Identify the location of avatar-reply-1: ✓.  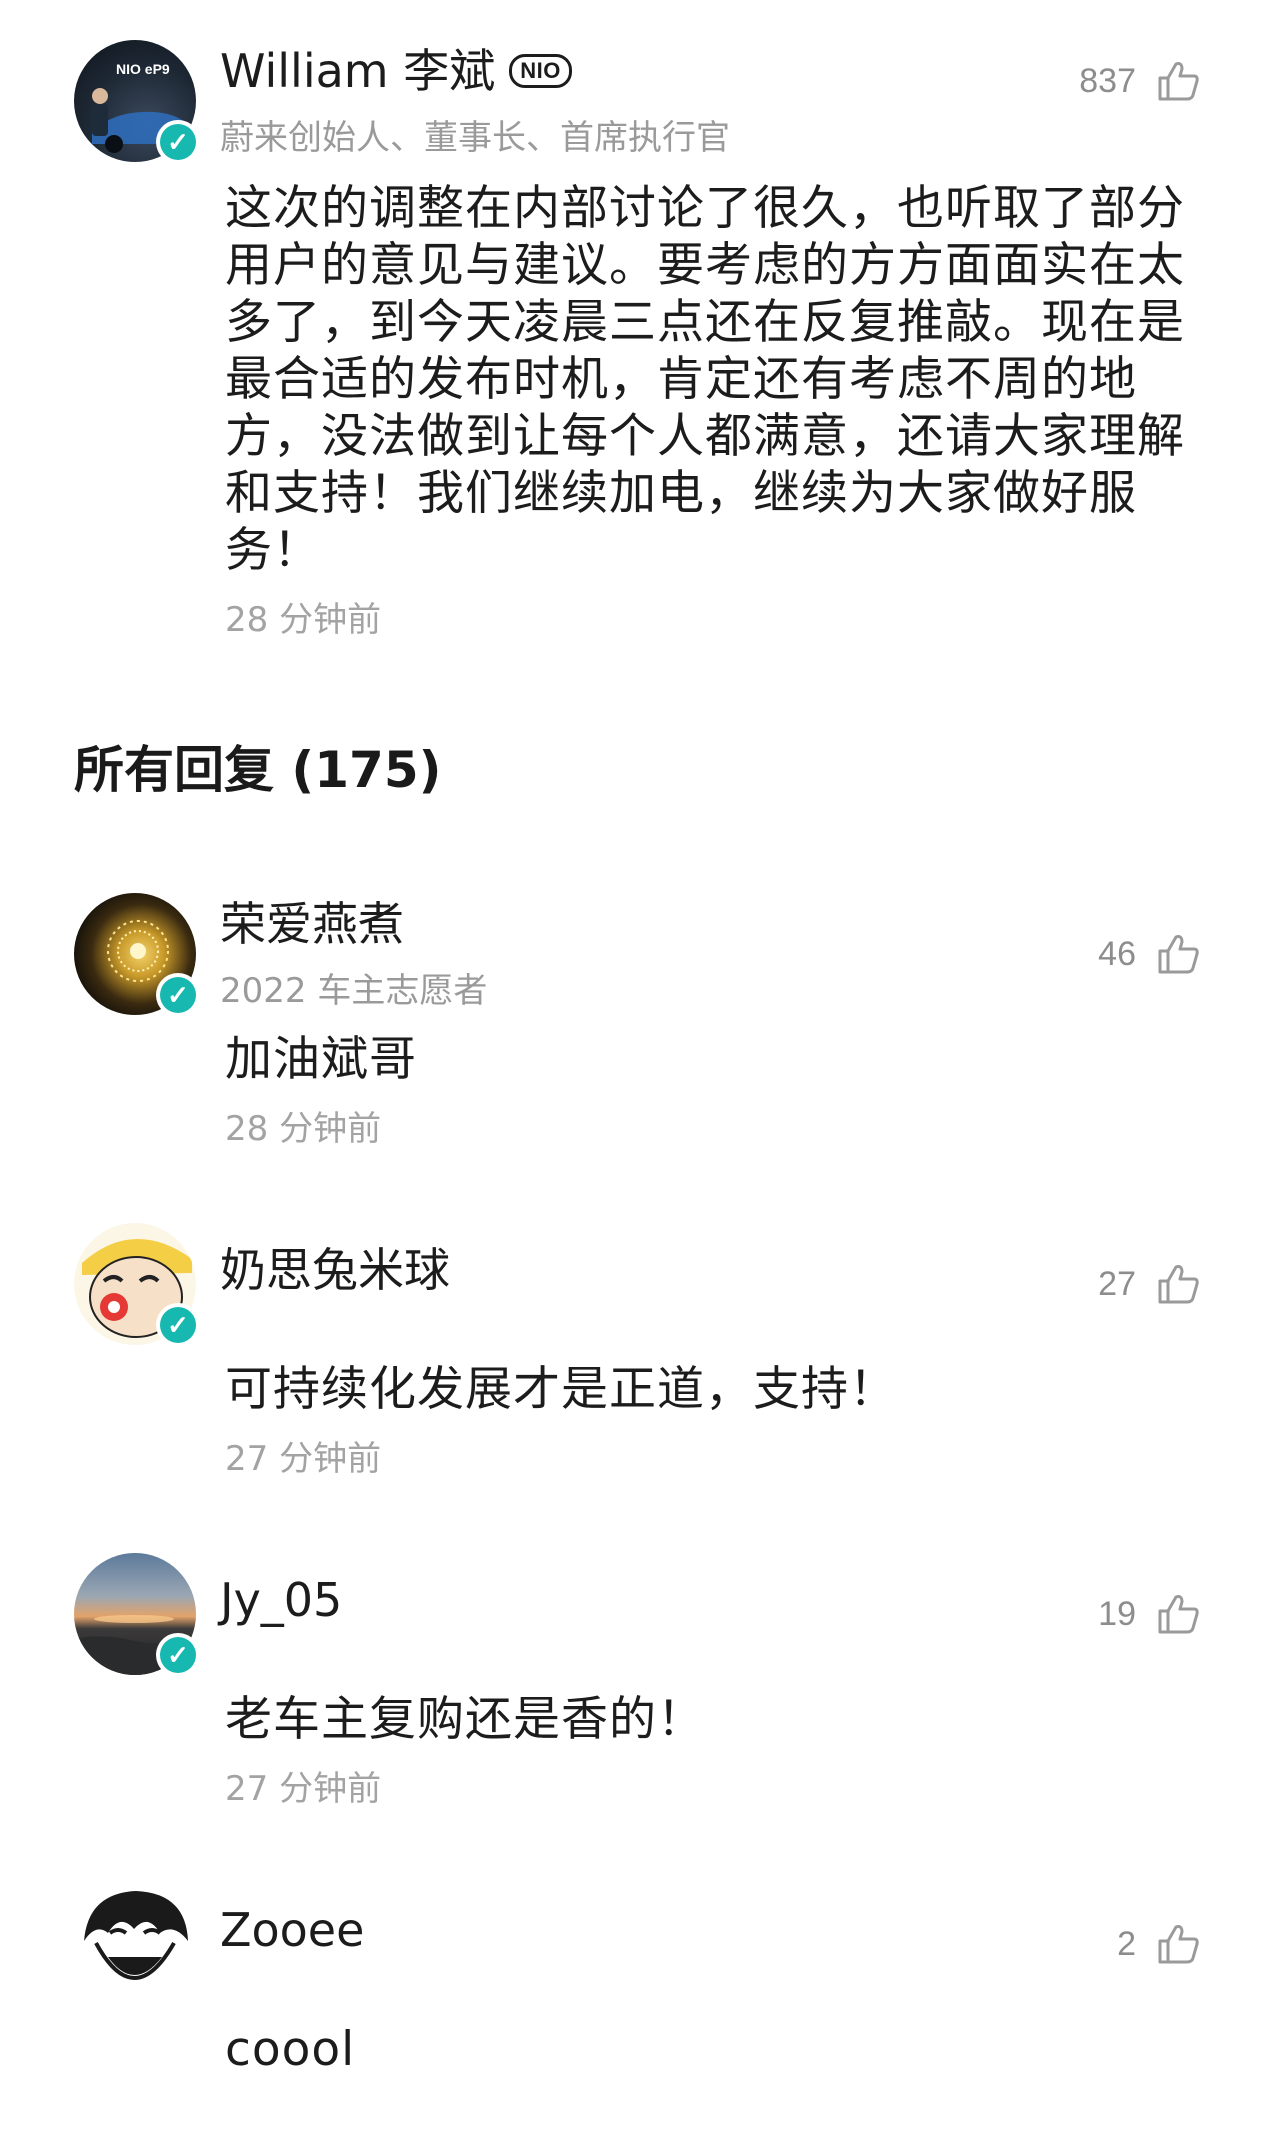
(137, 955).